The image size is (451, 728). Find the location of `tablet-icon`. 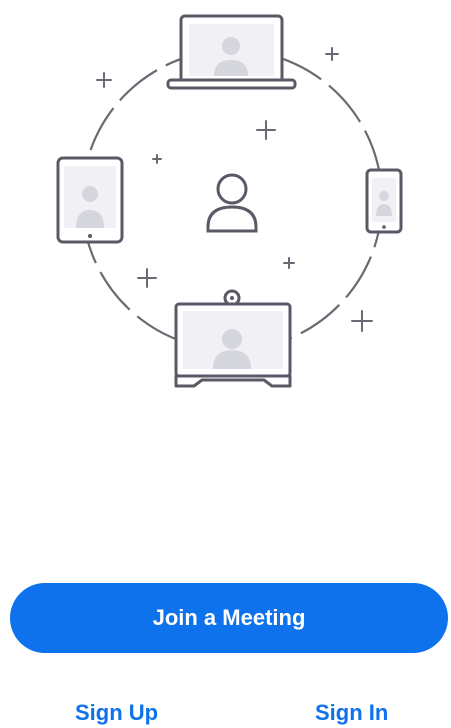

tablet-icon is located at coordinates (90, 200).